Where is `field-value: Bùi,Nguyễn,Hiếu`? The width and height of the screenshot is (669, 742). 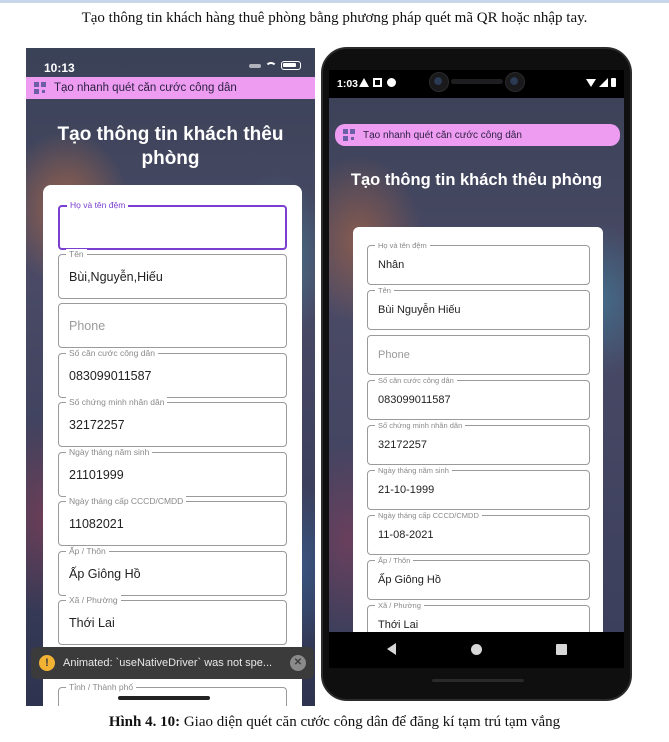 field-value: Bùi,Nguyễn,Hiếu is located at coordinates (116, 277).